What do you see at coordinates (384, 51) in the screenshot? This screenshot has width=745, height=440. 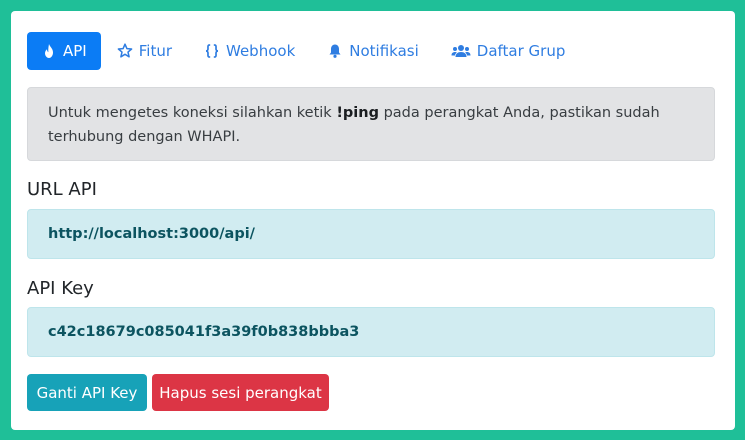 I see `tab-notifikasi-label: Notifikasi` at bounding box center [384, 51].